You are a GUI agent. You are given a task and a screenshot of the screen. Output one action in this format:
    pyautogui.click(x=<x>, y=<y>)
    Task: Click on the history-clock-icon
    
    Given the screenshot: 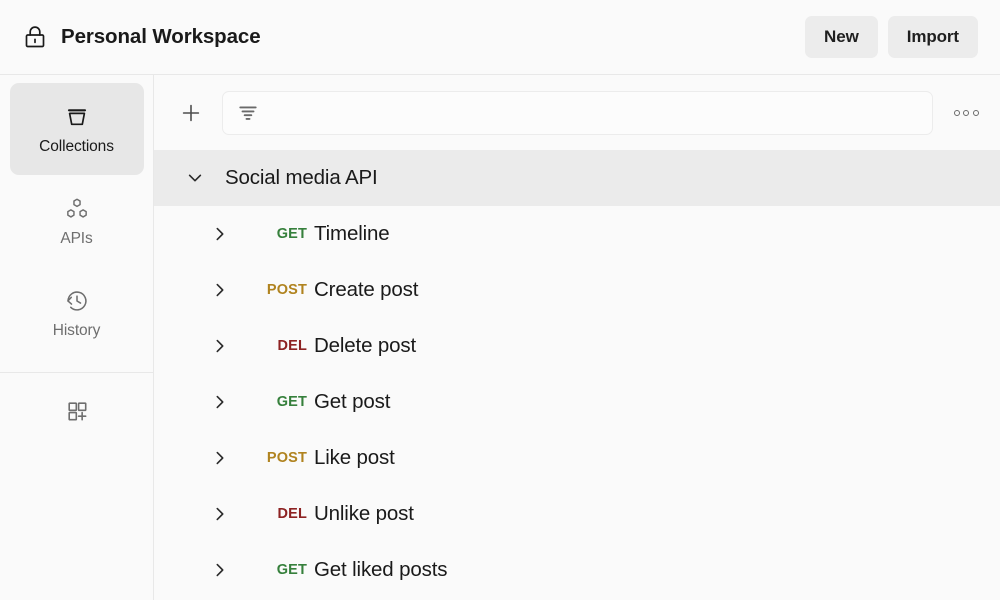 What is the action you would take?
    pyautogui.click(x=77, y=301)
    